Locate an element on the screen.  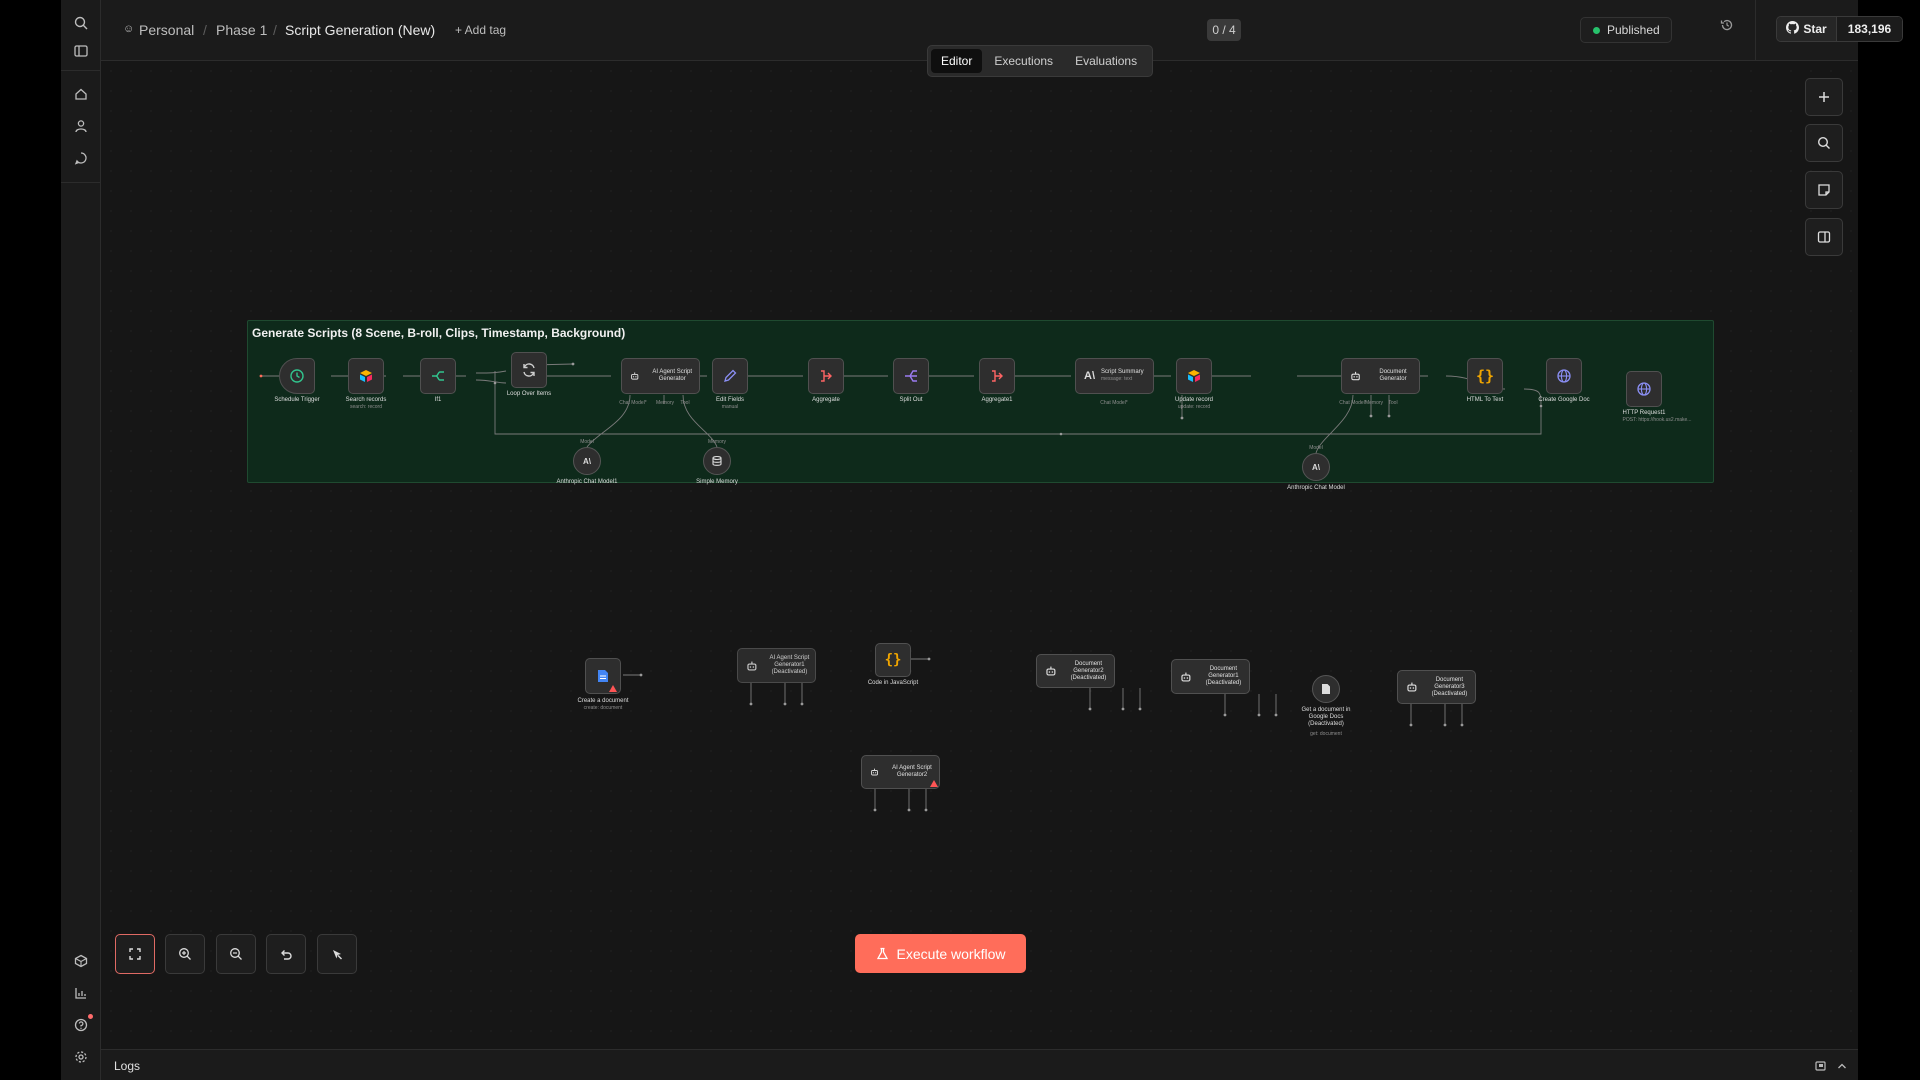
sub-node-tag: Memory is located at coordinates (717, 442).